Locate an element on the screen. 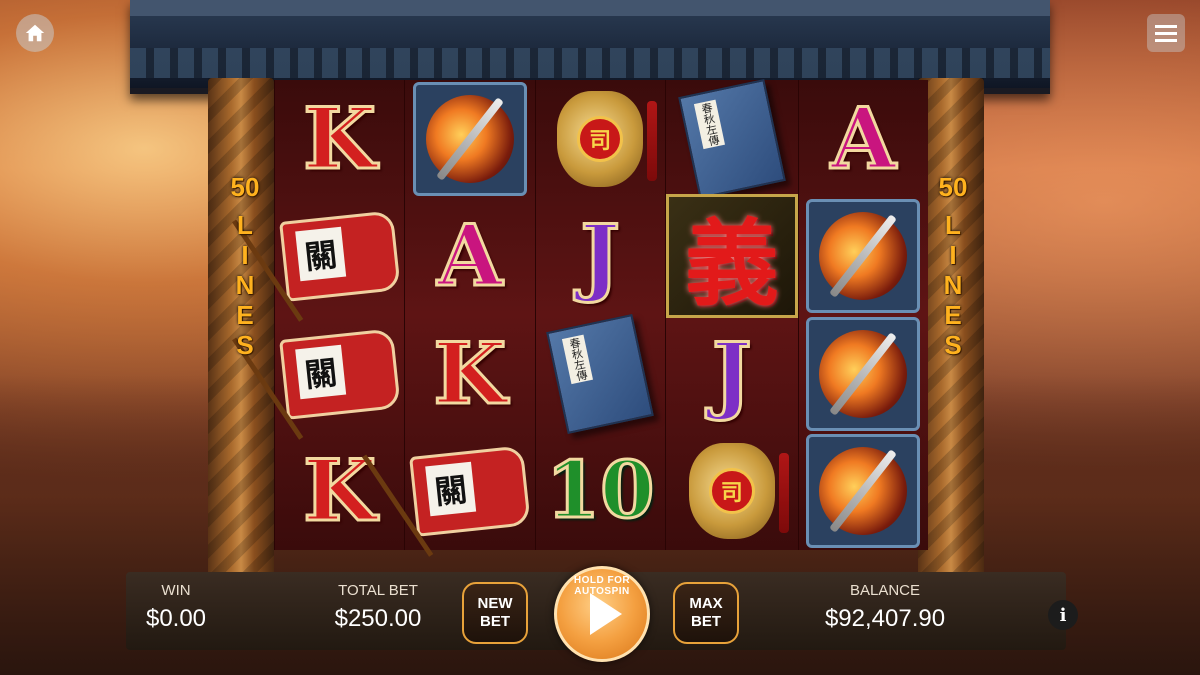  spin-button: HOLD FOR AUTOSPIN is located at coordinates (602, 614).